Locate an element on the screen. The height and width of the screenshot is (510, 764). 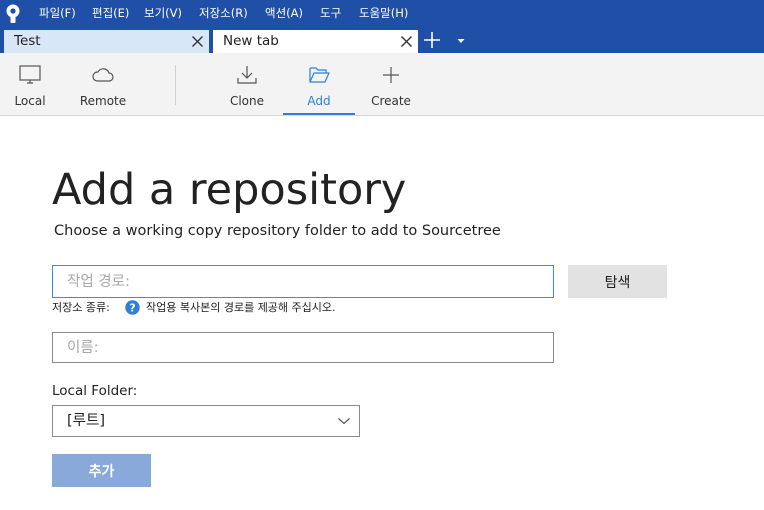
browse-button: 탐색 is located at coordinates (617, 281).